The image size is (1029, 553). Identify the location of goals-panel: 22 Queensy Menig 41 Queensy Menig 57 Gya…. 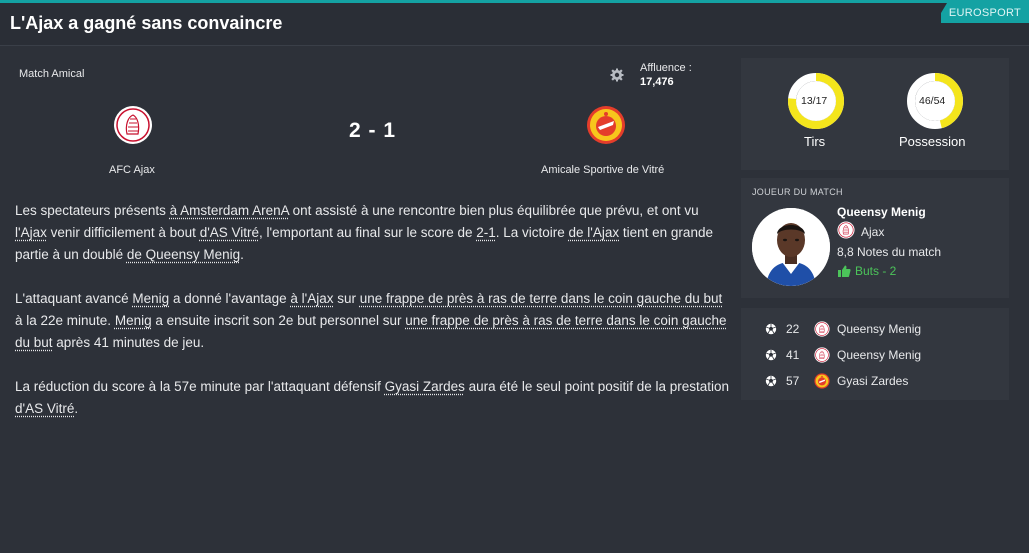
(875, 354).